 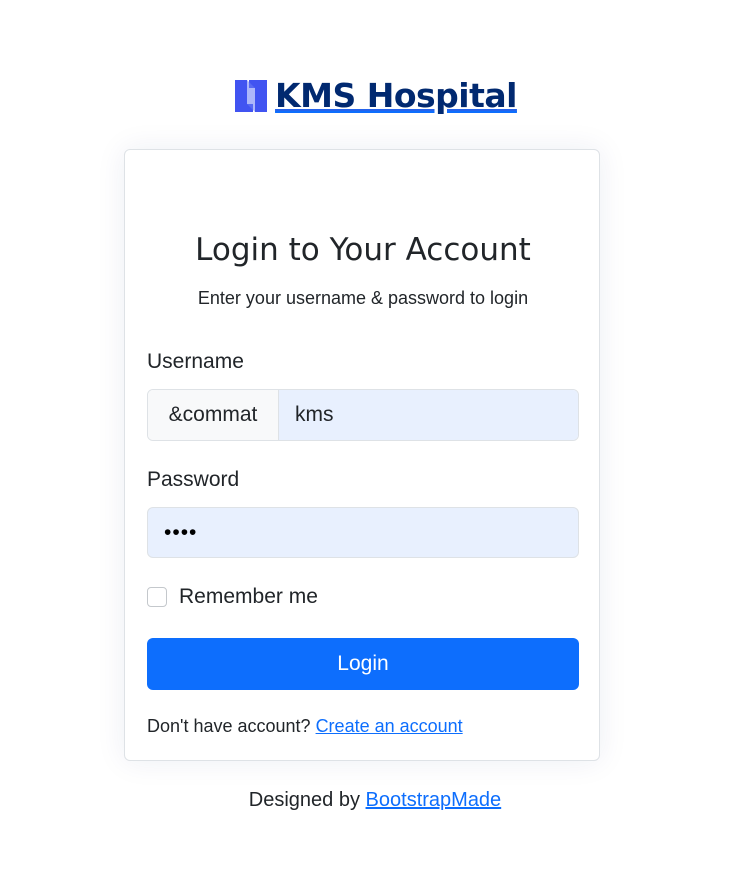 I want to click on credits: Designed by BootstrapMade, so click(x=375, y=800).